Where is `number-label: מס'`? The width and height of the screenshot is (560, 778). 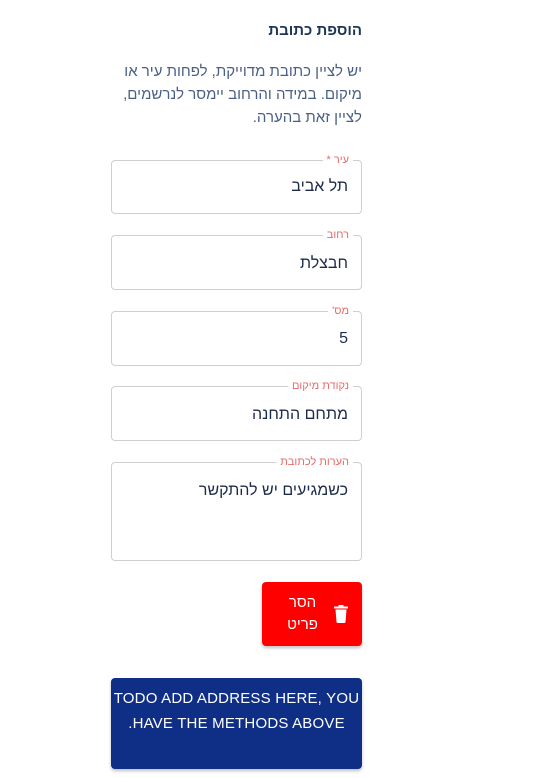 number-label: מס' is located at coordinates (340, 311).